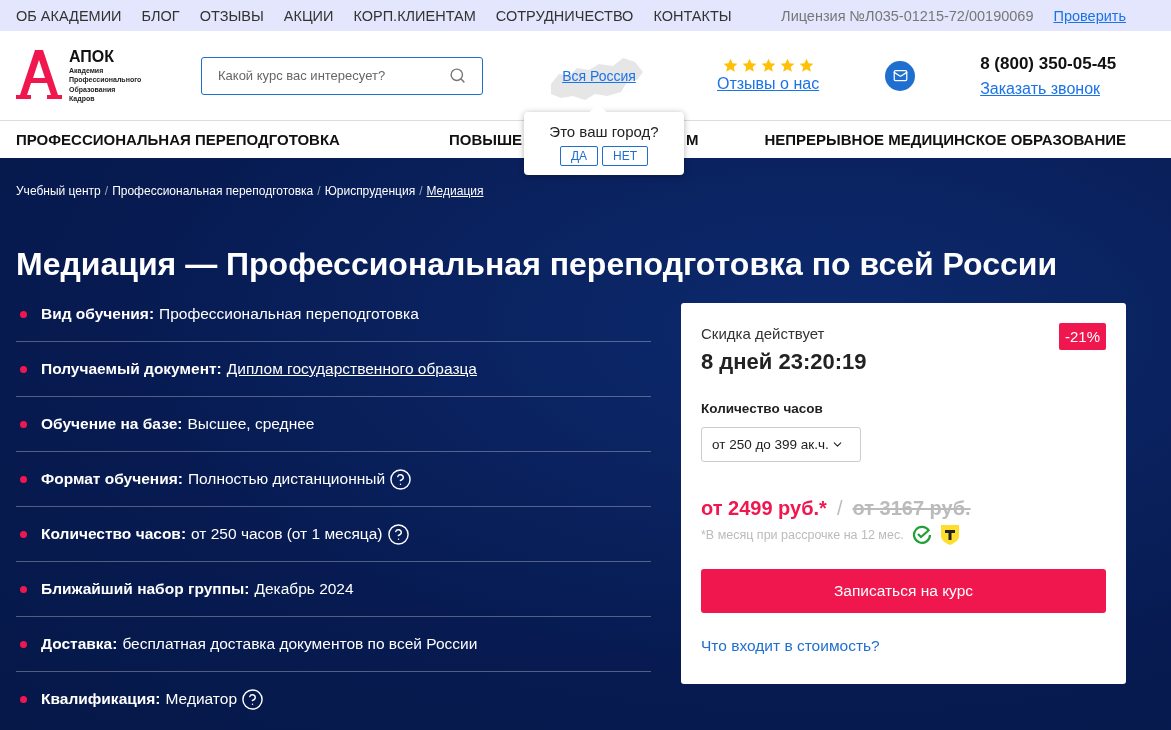 The height and width of the screenshot is (730, 1171). What do you see at coordinates (289, 314) in the screenshot?
I see `fact-value: Профессиональная переподготовка` at bounding box center [289, 314].